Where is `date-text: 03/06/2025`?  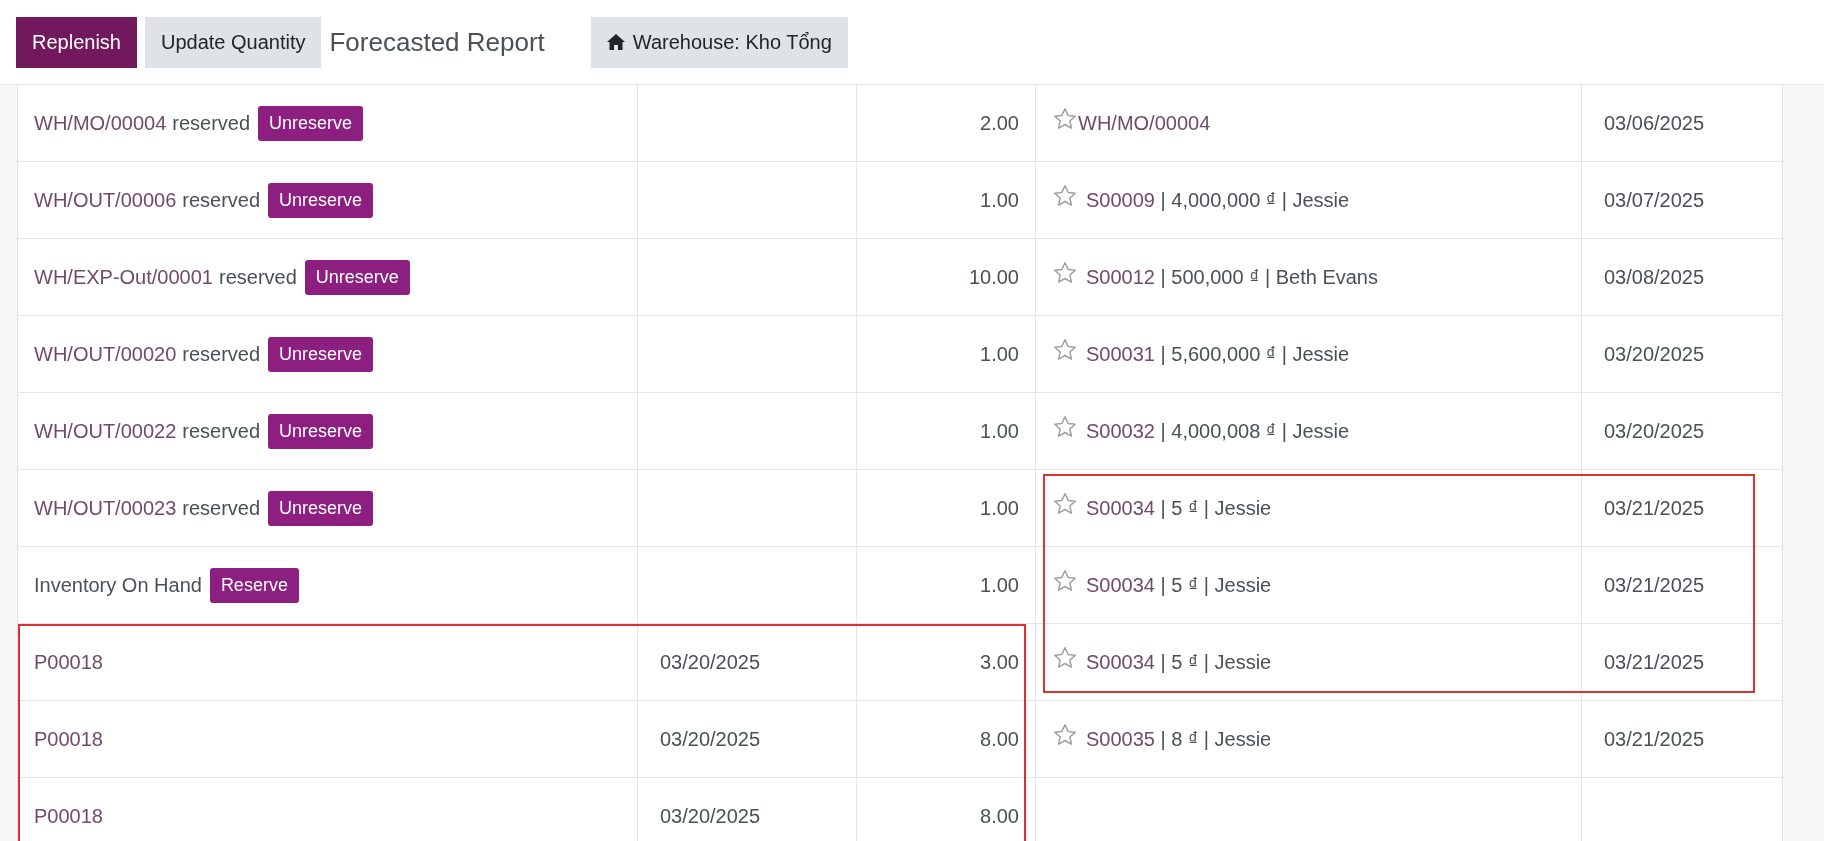 date-text: 03/06/2025 is located at coordinates (1654, 123).